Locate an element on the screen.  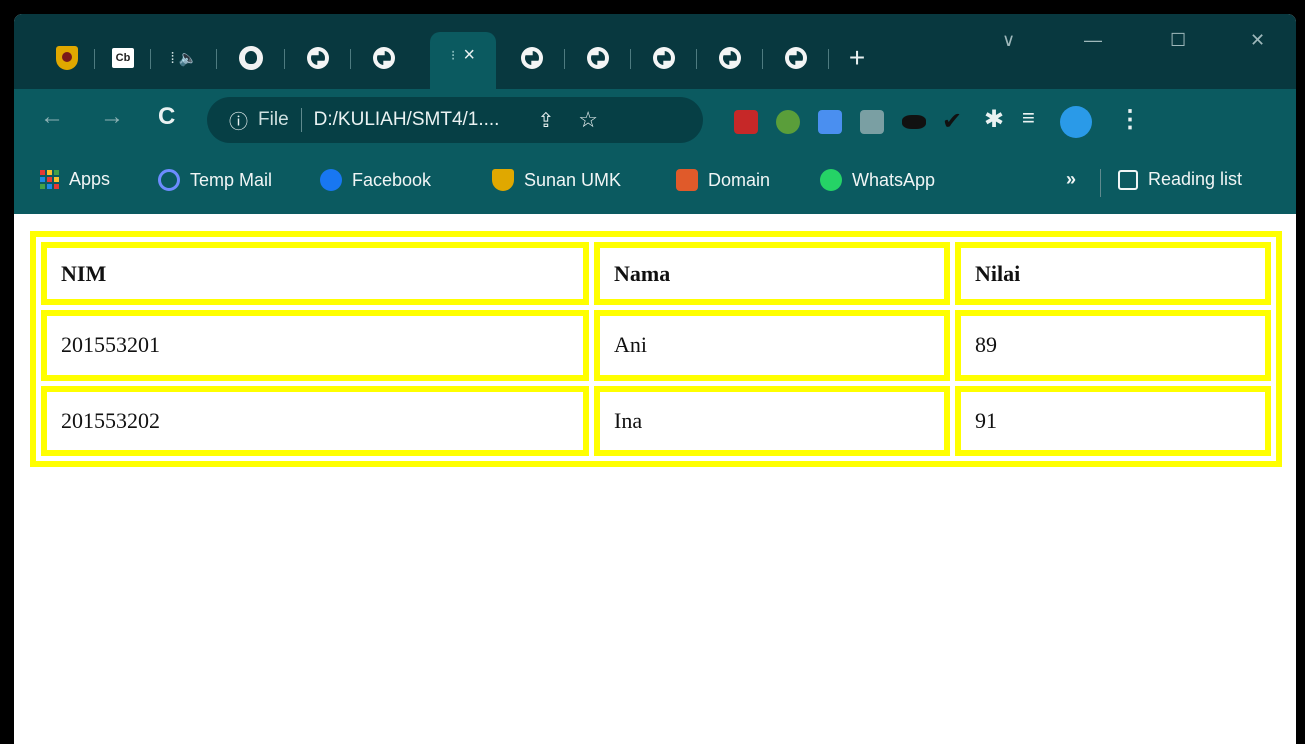
tab-cb: Cb is located at coordinates (123, 58).